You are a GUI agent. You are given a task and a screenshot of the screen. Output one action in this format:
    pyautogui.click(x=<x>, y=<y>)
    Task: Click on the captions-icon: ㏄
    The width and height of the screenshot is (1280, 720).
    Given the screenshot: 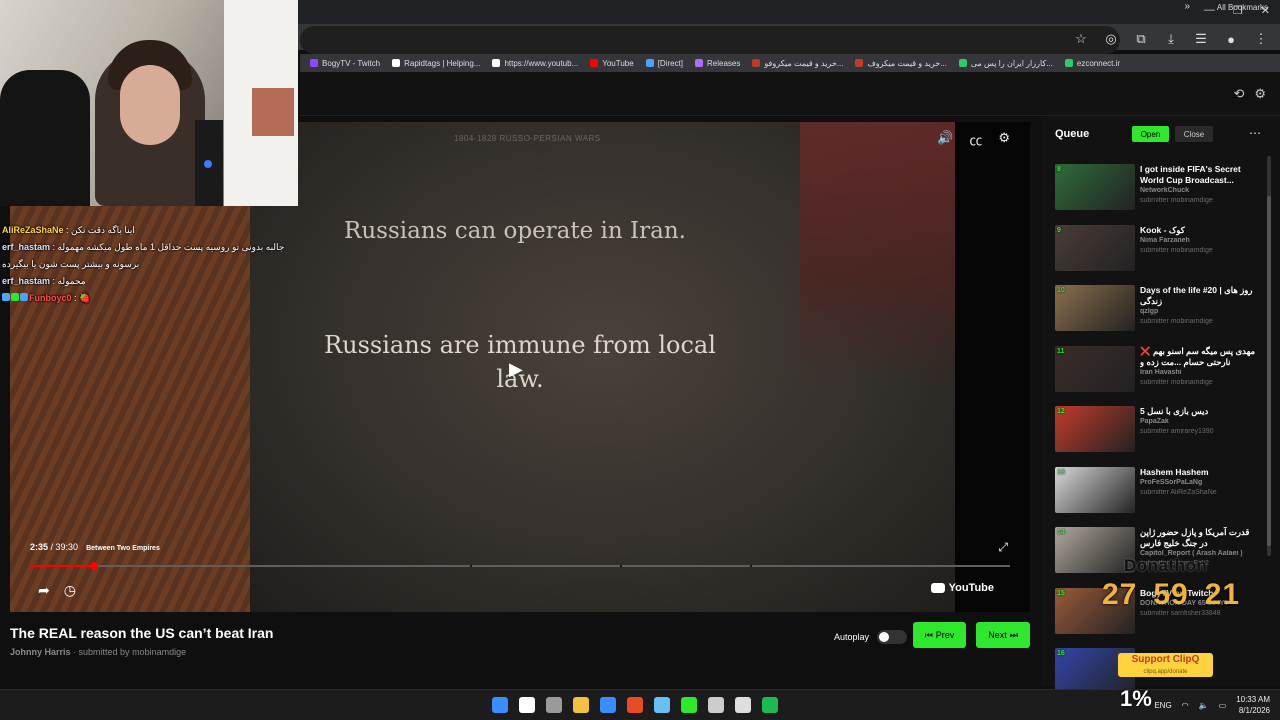 What is the action you would take?
    pyautogui.click(x=975, y=139)
    